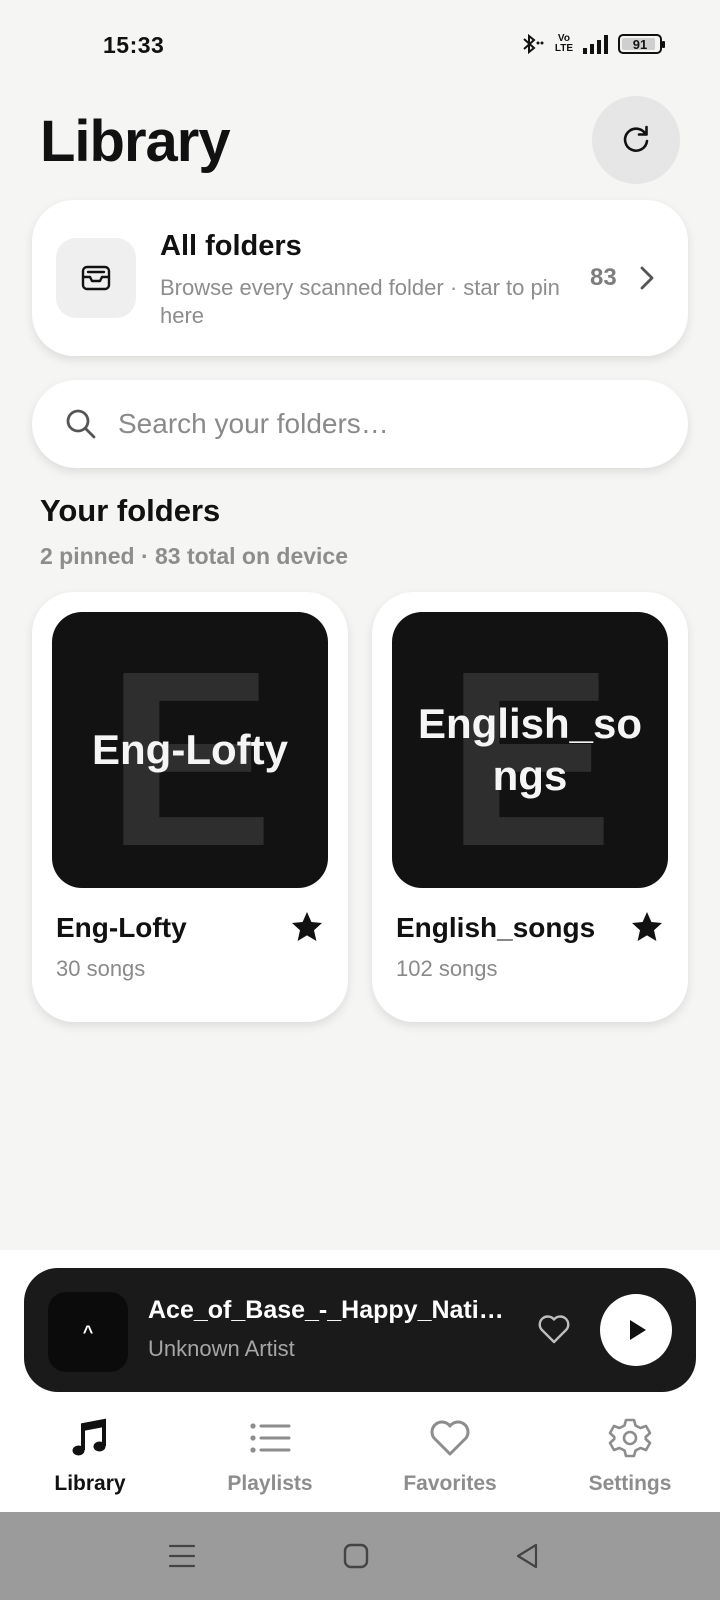 Image resolution: width=720 pixels, height=1600 pixels. I want to click on bottom-navigation: Library Playlists Favorites Settings, so click(360, 1456).